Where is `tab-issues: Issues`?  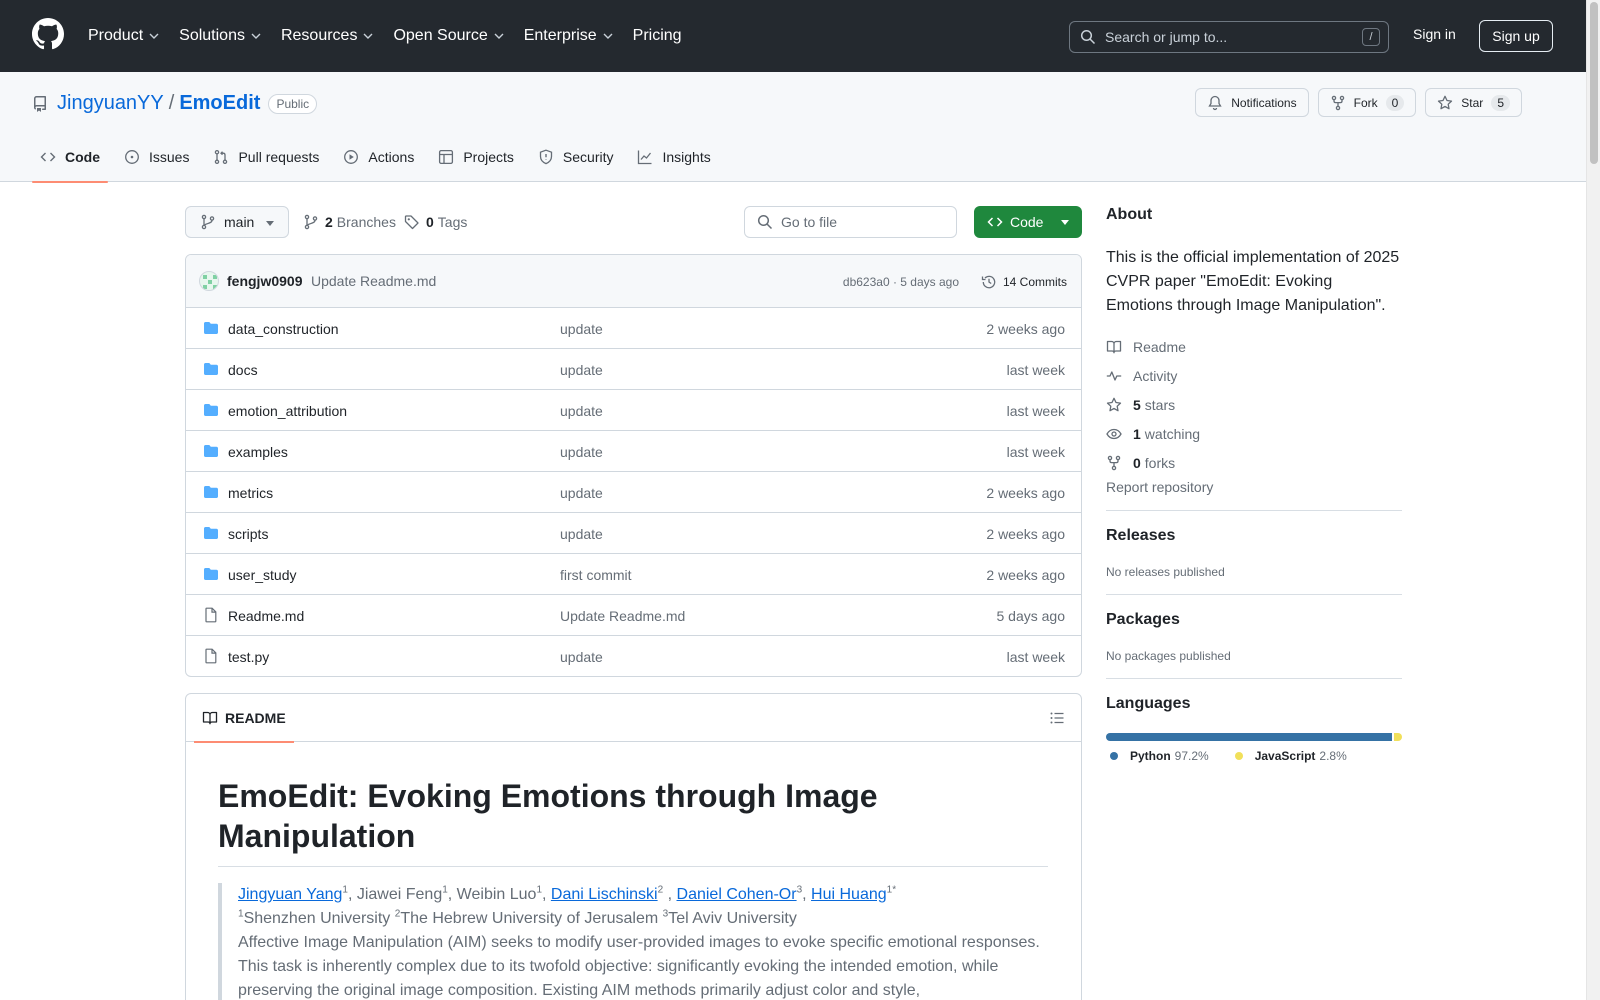 tab-issues: Issues is located at coordinates (156, 157).